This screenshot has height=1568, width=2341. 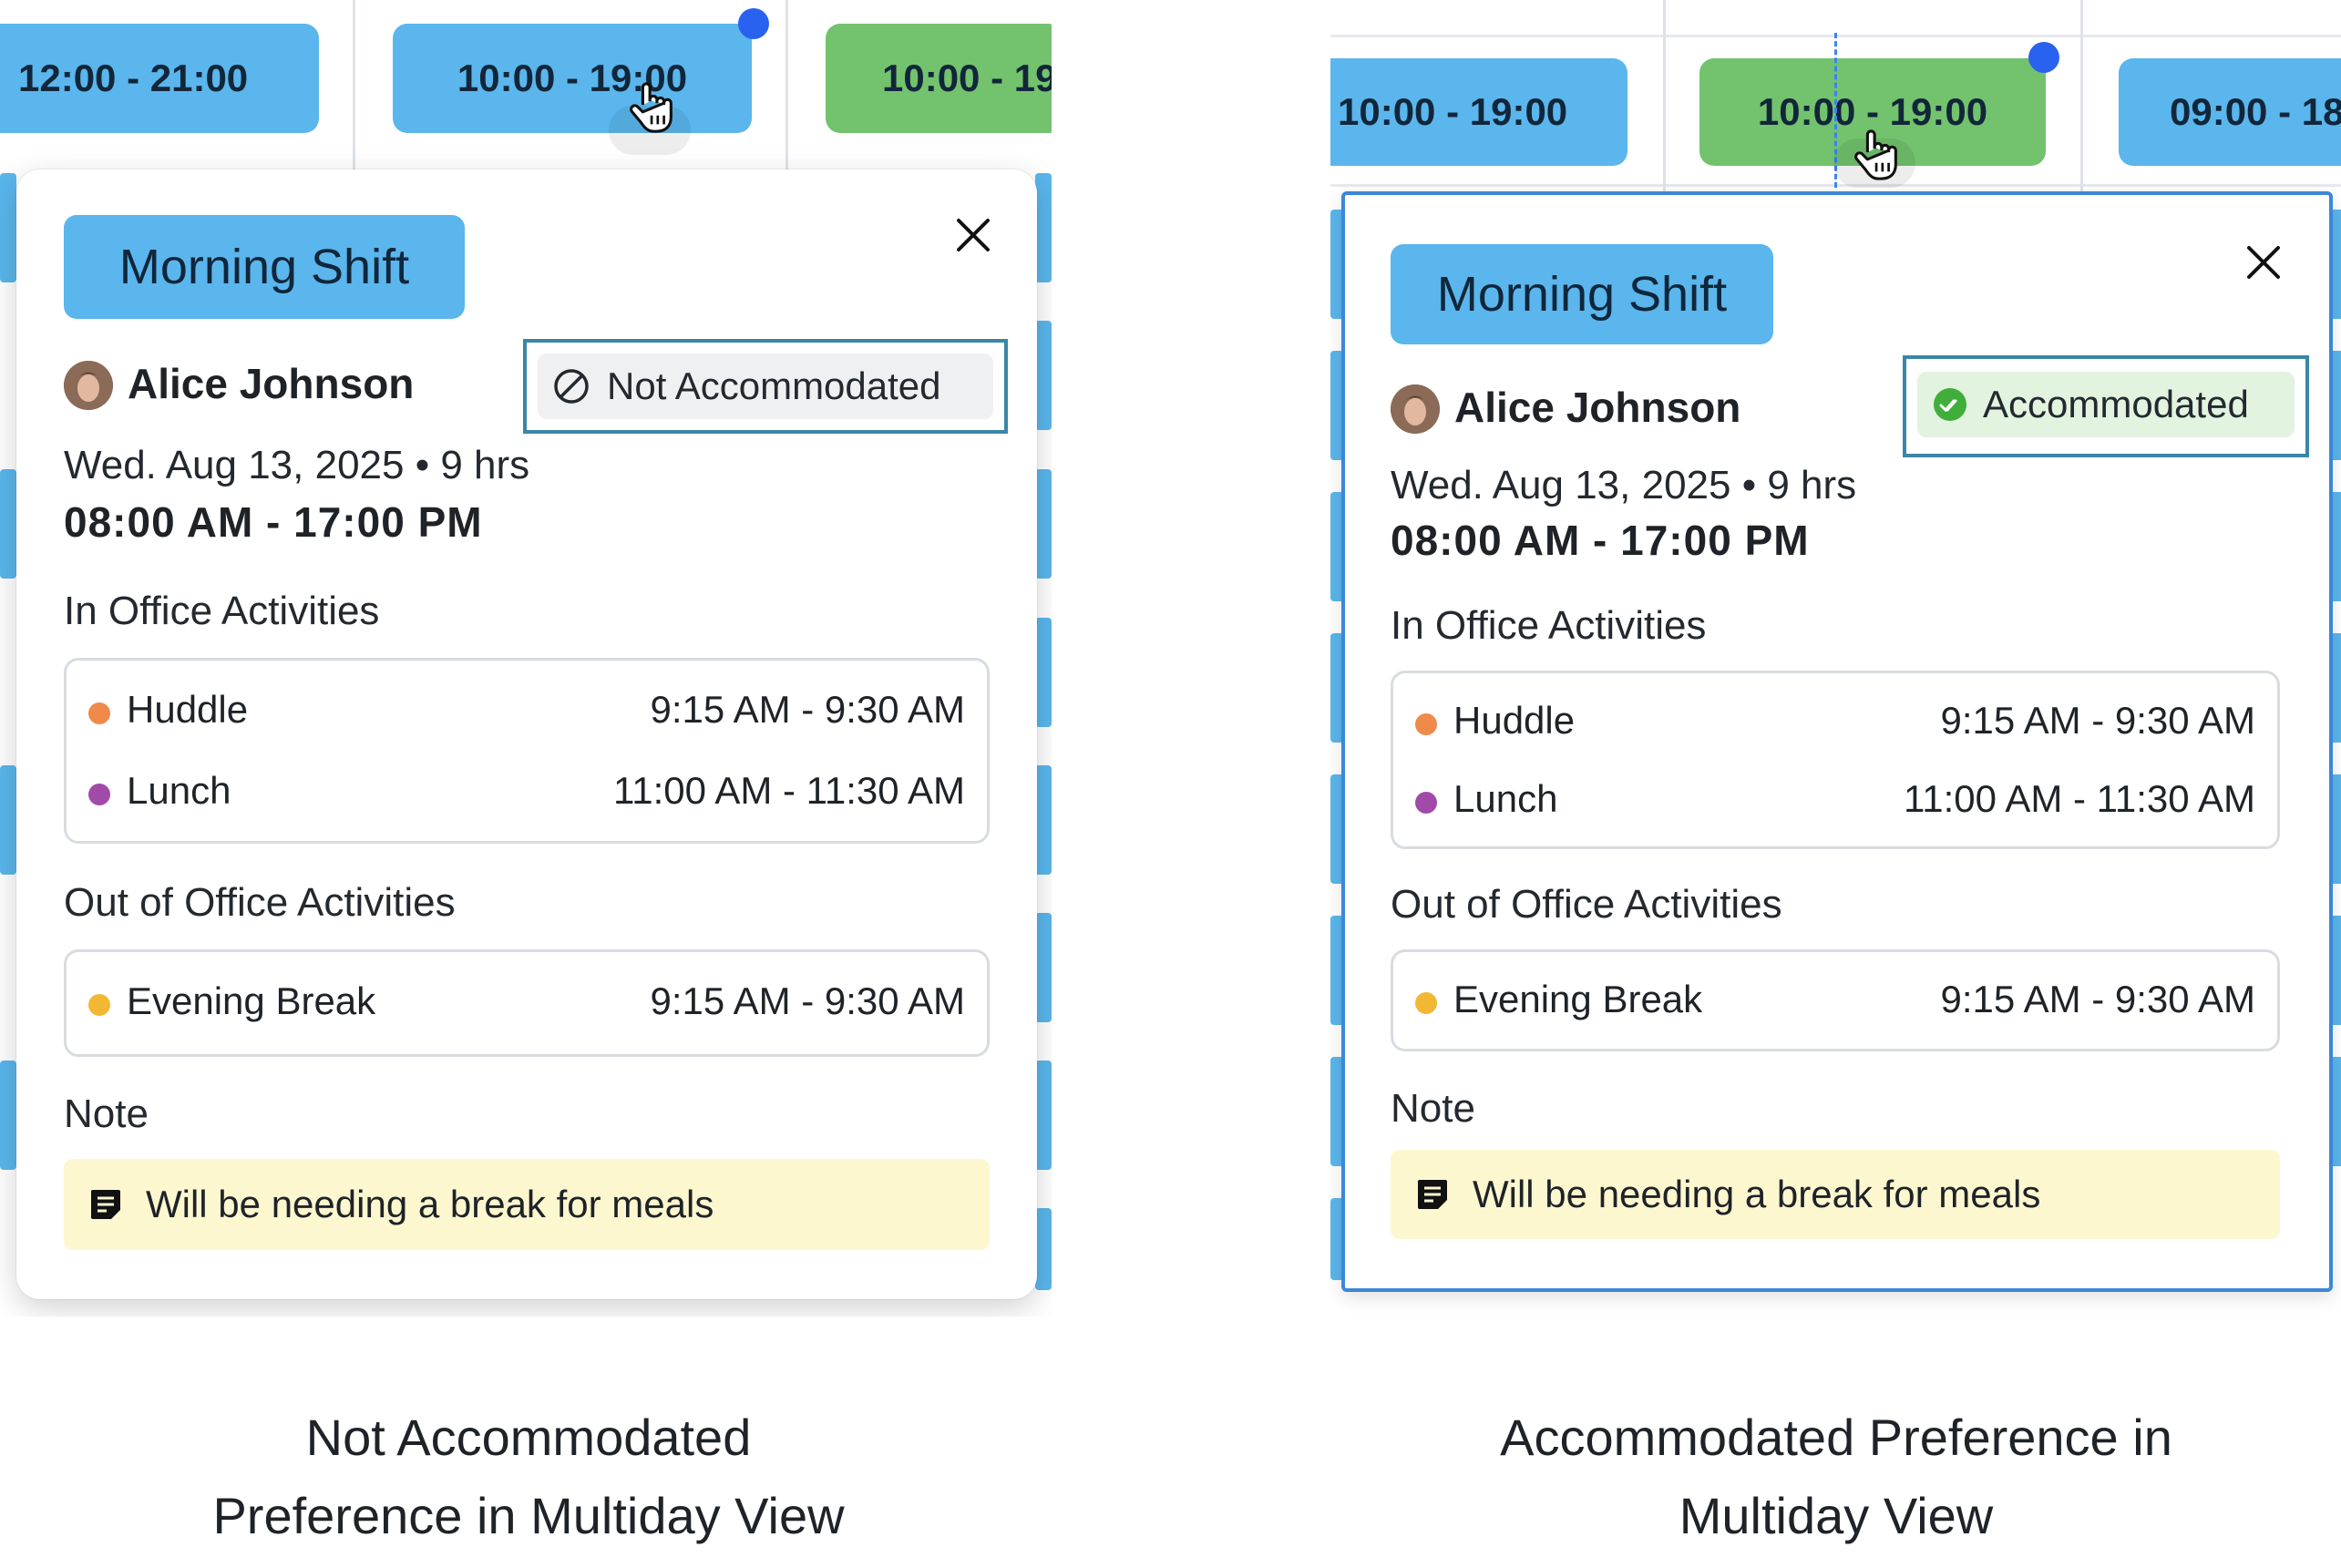 What do you see at coordinates (571, 386) in the screenshot?
I see `prohibited-icon` at bounding box center [571, 386].